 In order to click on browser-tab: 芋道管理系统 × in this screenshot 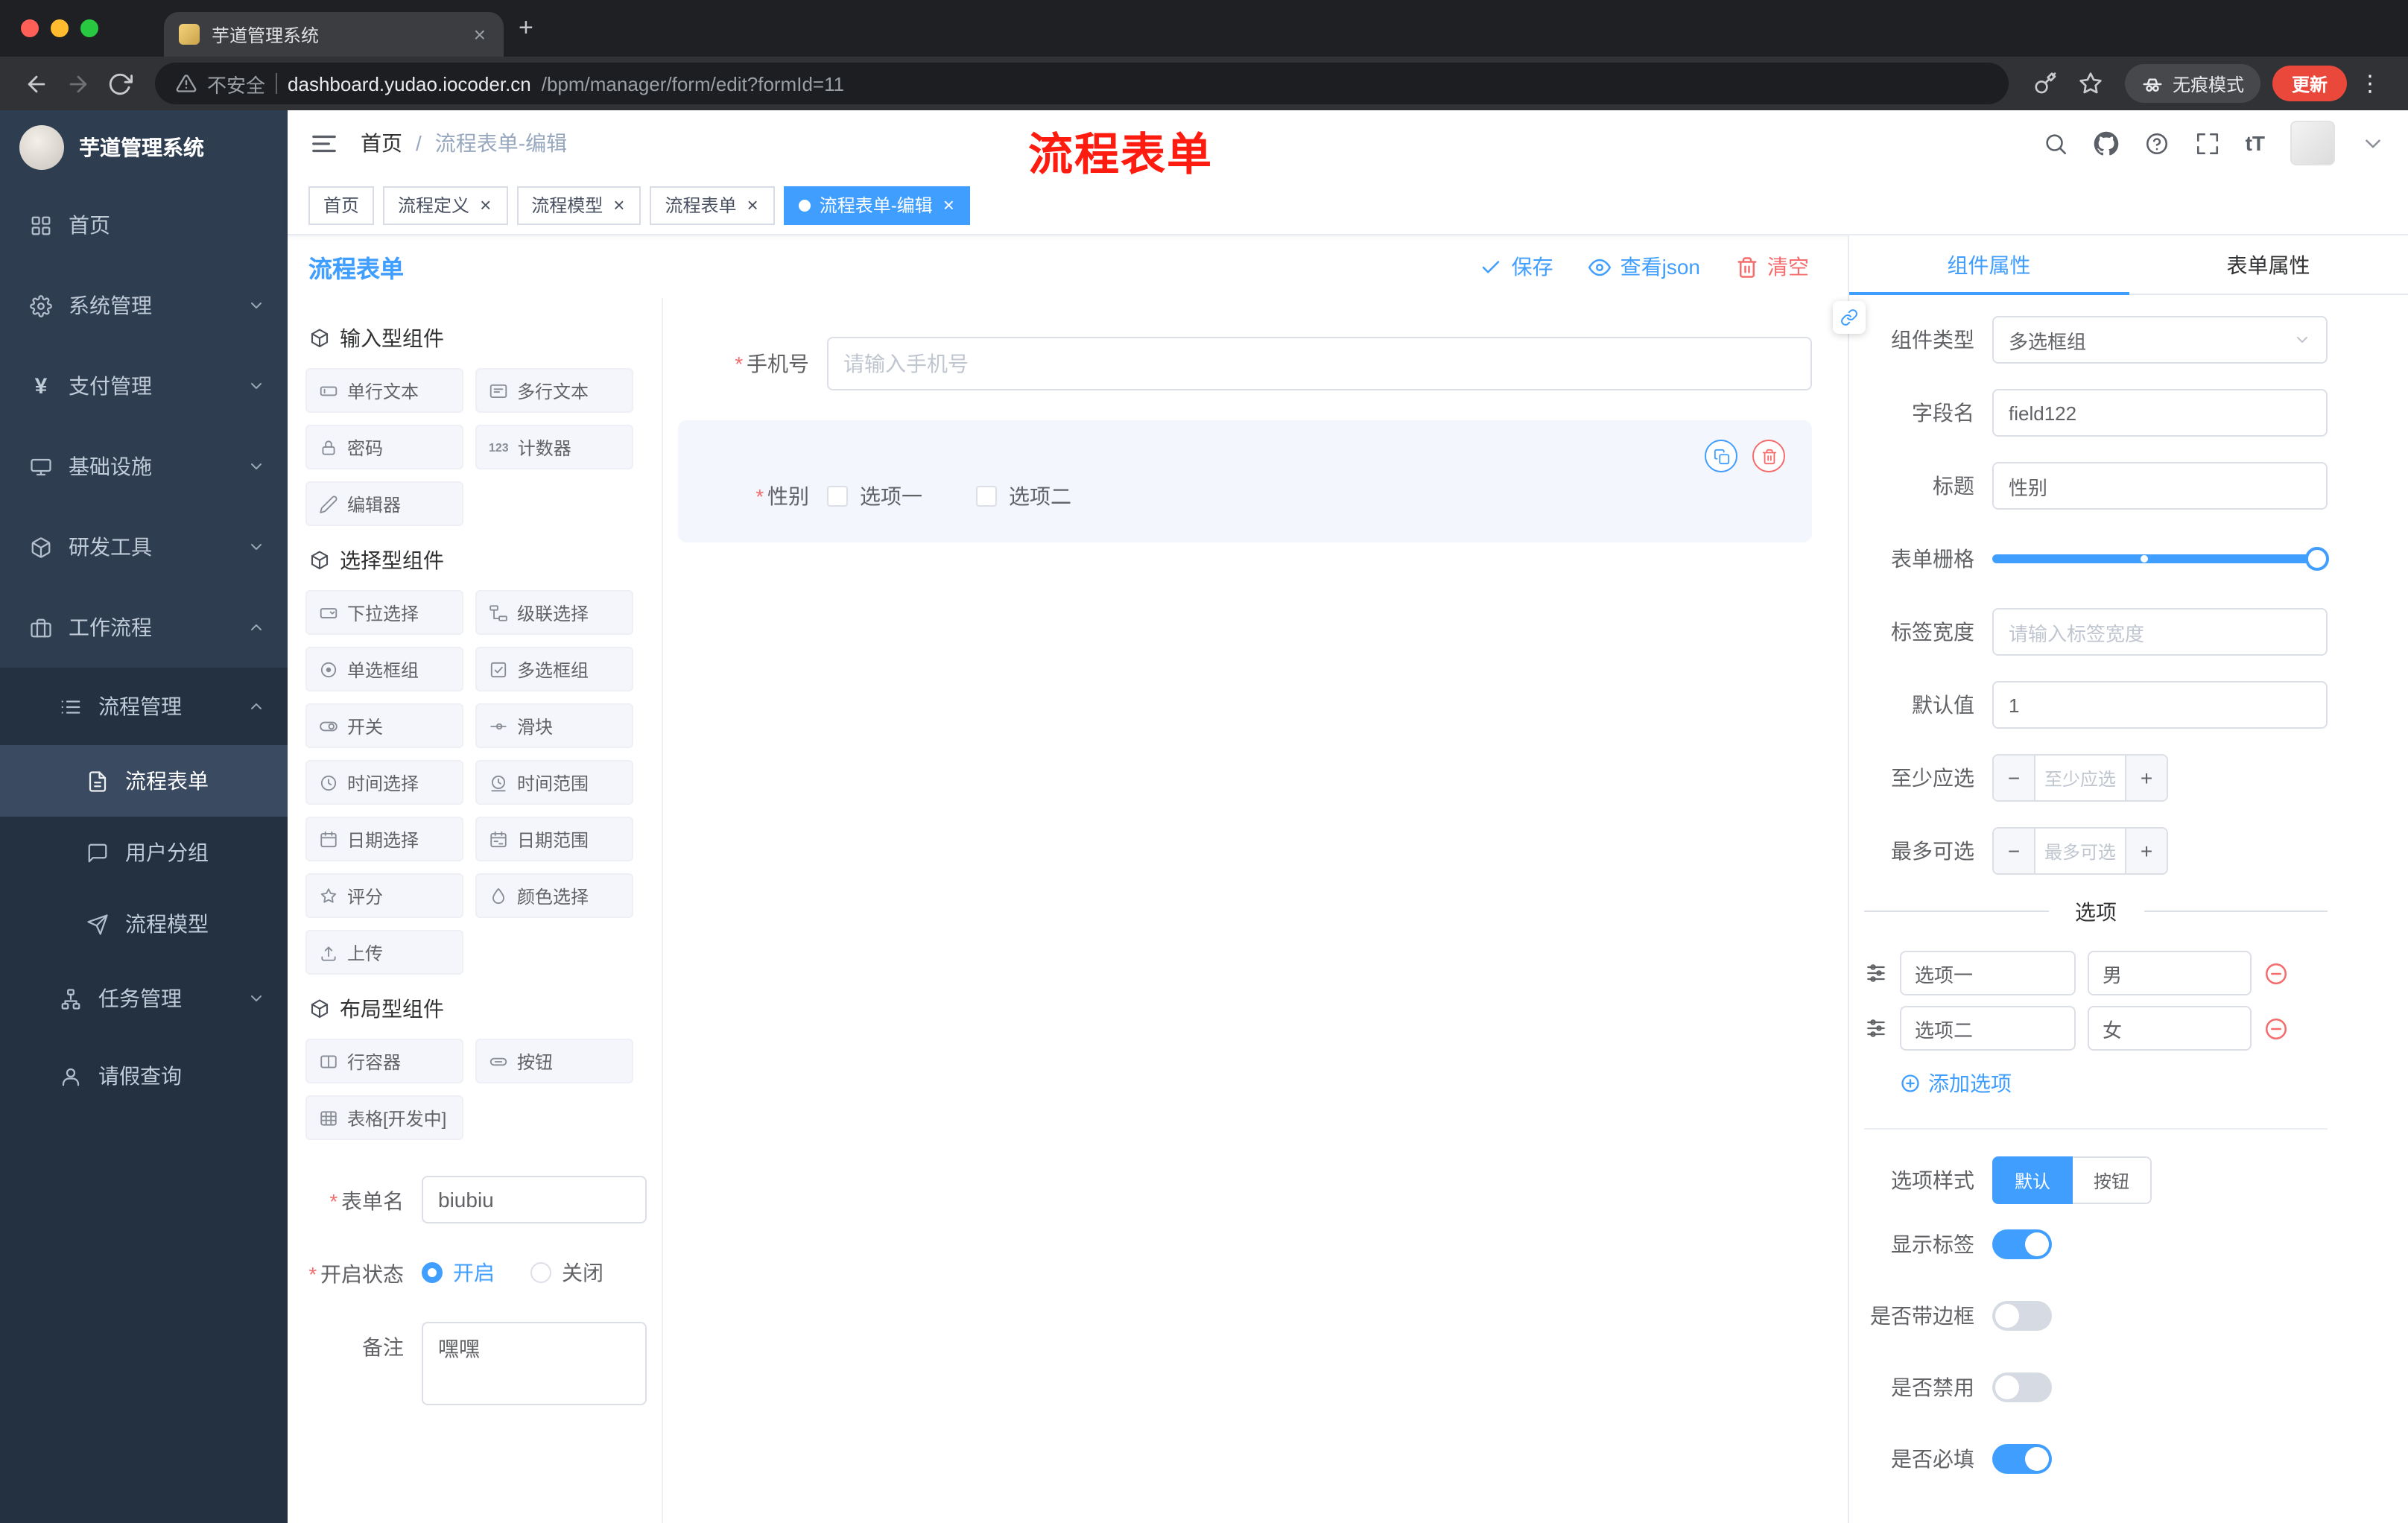, I will do `click(334, 35)`.